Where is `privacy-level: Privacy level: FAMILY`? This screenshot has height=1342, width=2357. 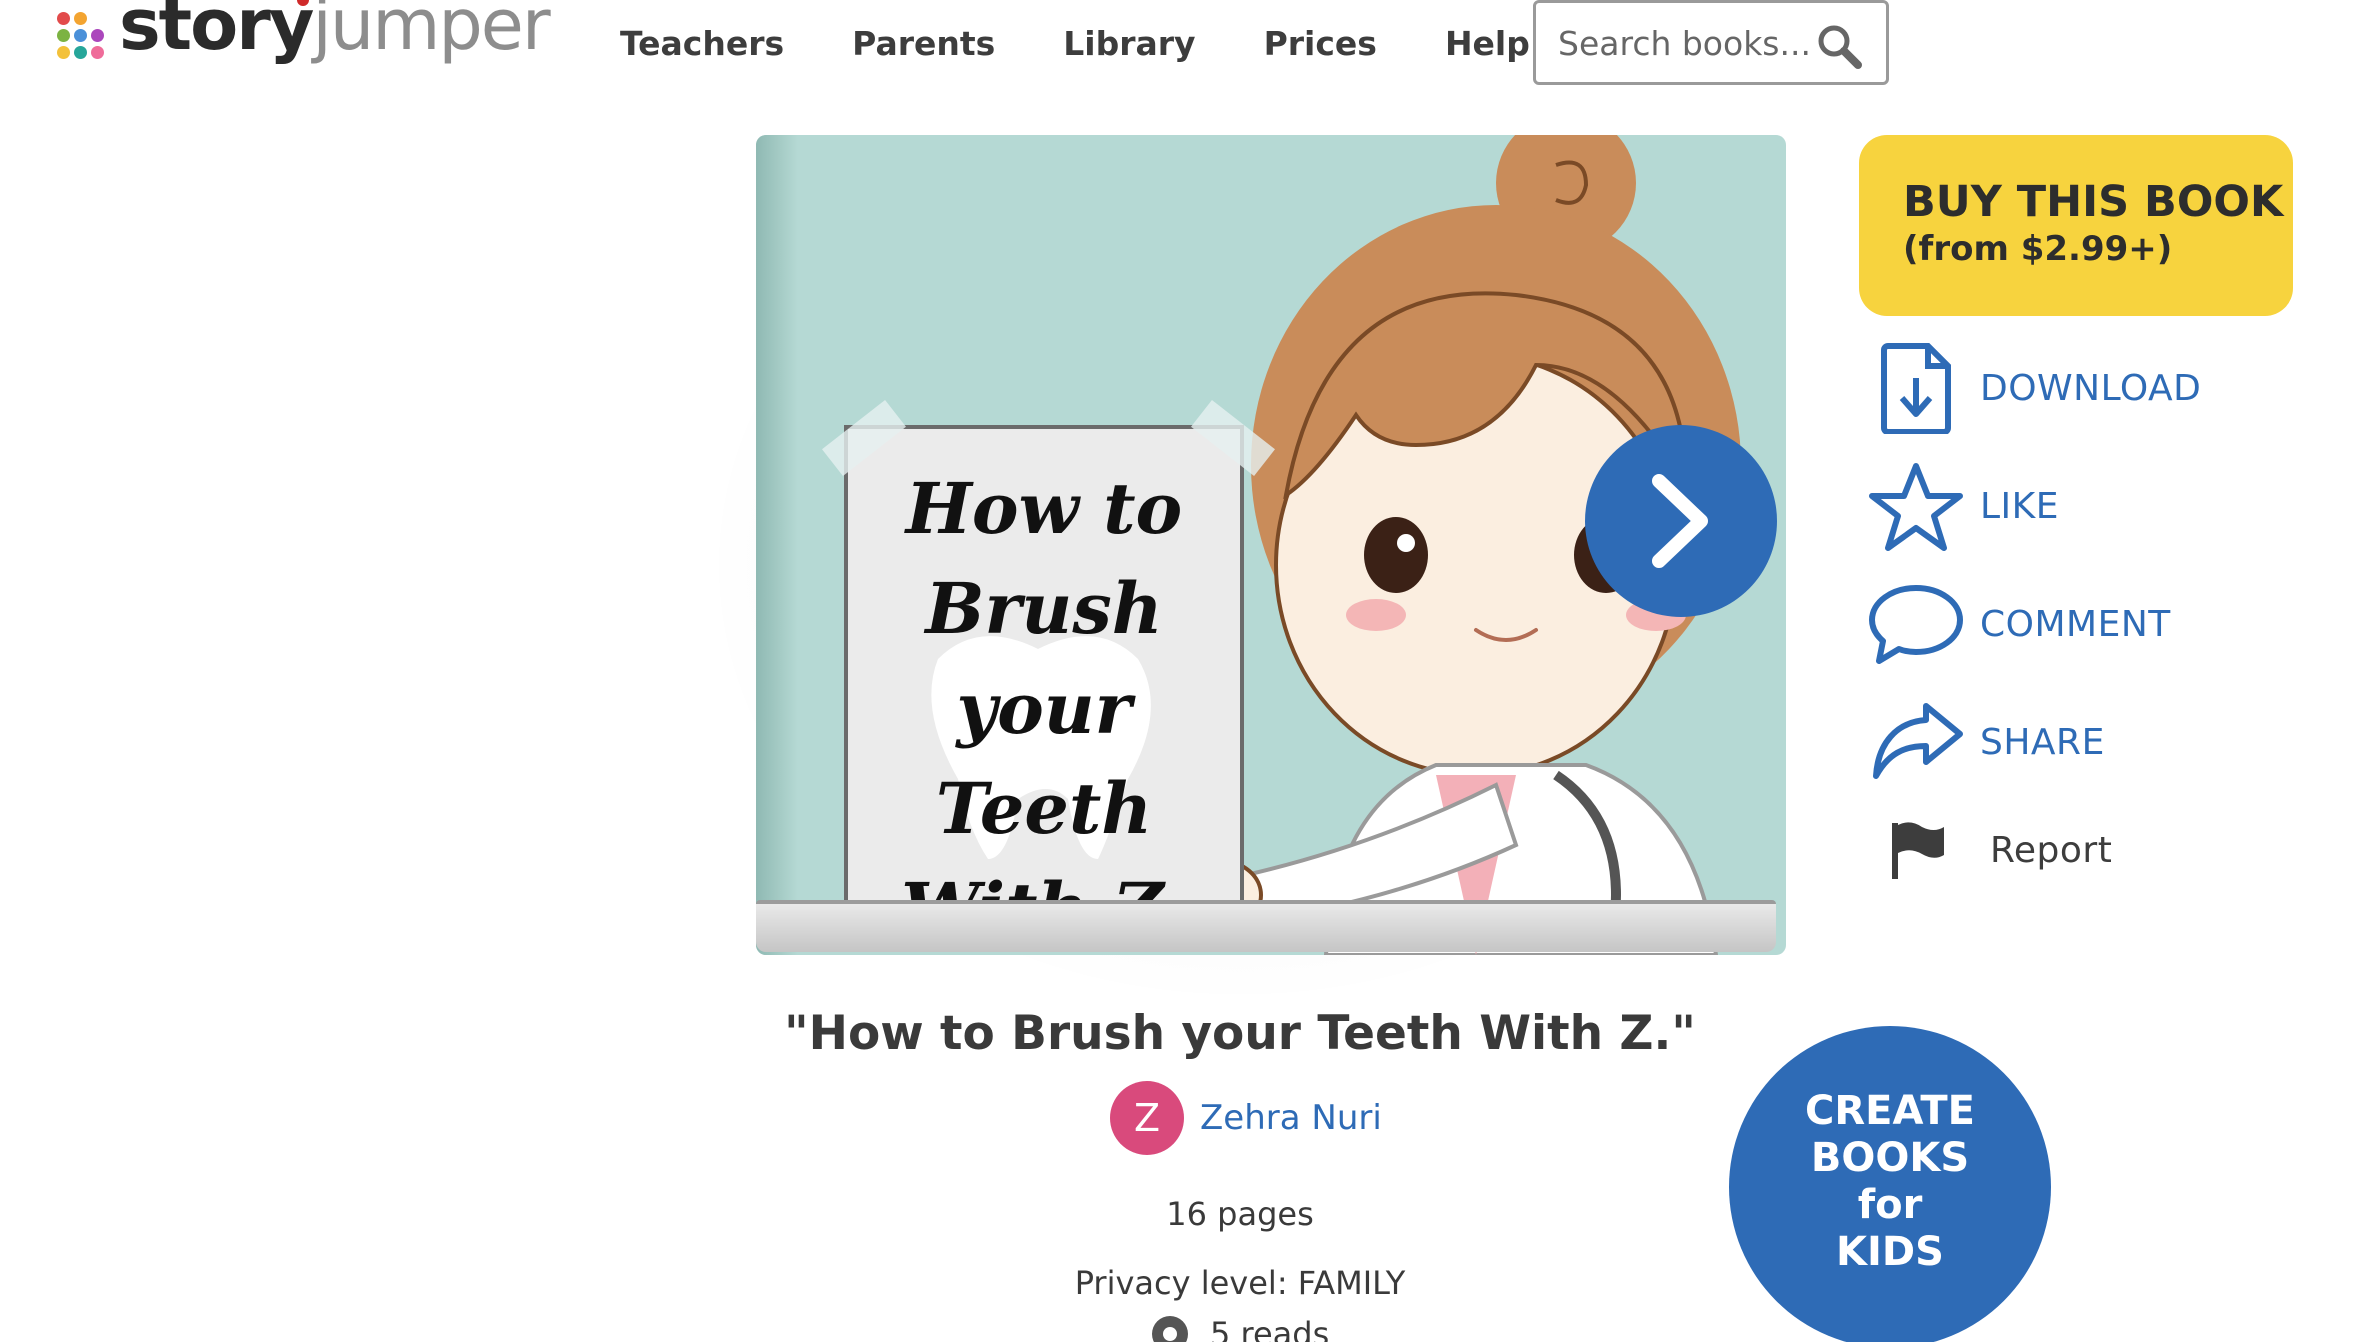
privacy-level: Privacy level: FAMILY is located at coordinates (1240, 1283).